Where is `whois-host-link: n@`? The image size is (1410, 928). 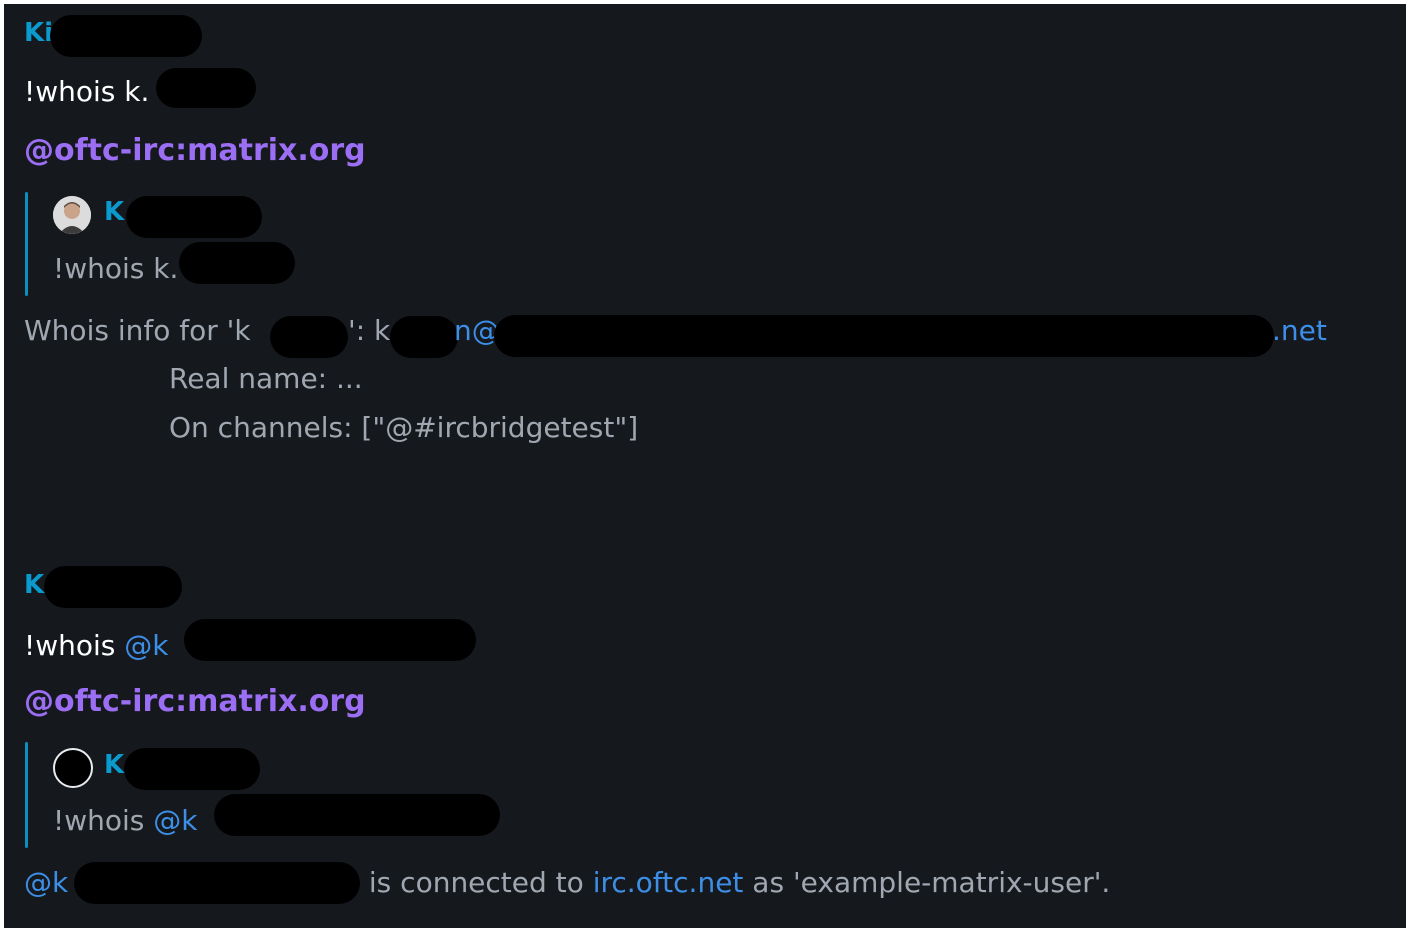 whois-host-link: n@ is located at coordinates (477, 331).